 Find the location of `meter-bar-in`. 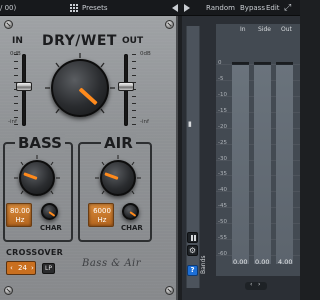

meter-bar-in is located at coordinates (240, 164).